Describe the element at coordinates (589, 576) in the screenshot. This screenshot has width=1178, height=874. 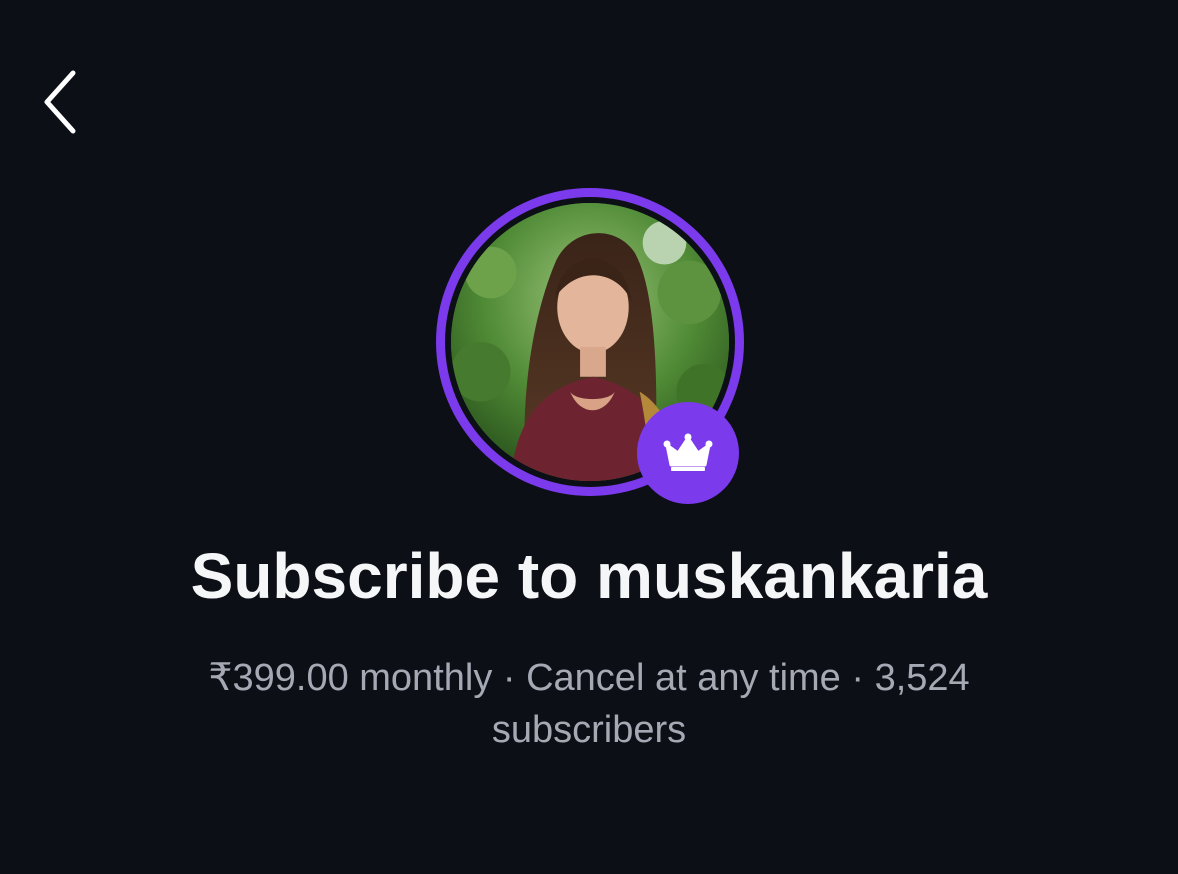
I see `page-title: Subscribe to muskankaria` at that location.